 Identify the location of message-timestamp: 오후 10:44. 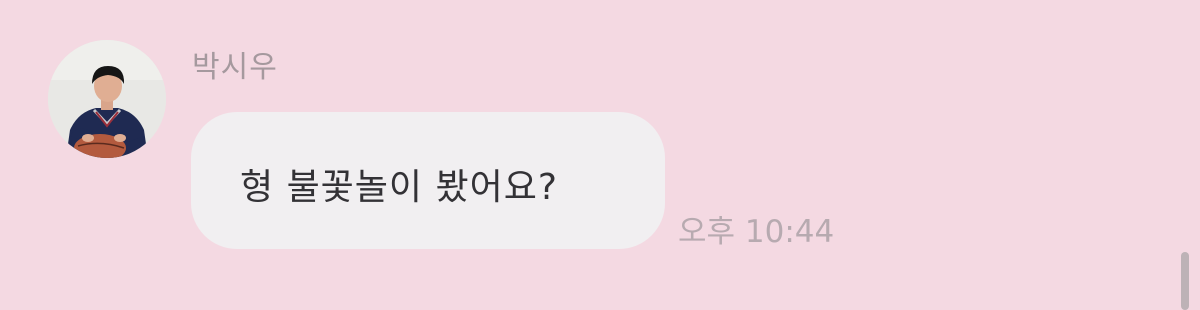
(756, 232).